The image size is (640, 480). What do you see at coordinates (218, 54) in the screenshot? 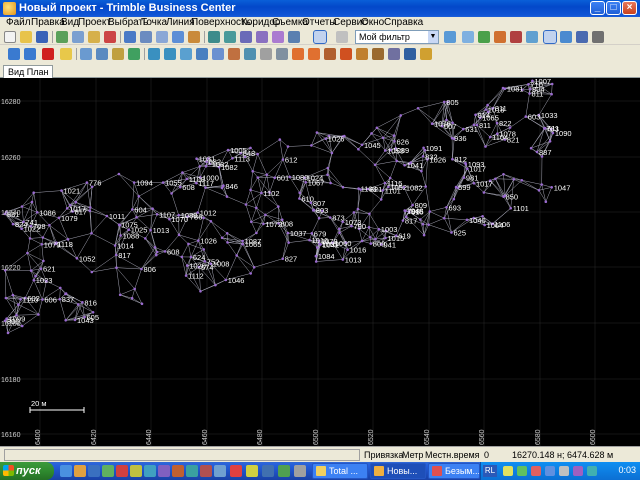
I see `image-icon` at bounding box center [218, 54].